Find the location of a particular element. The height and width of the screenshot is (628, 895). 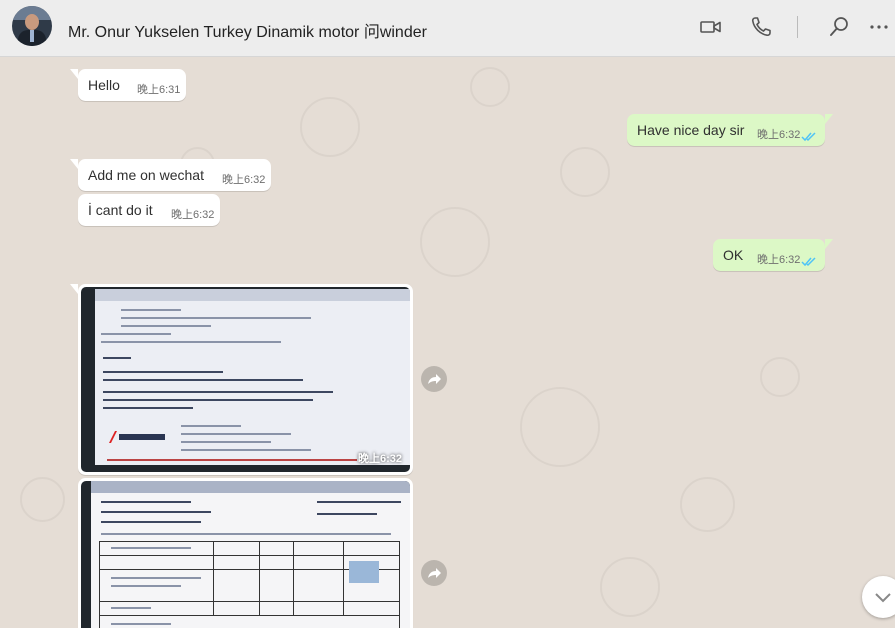

incoming-message: İ cant do it 晚上6:32 is located at coordinates (149, 210).